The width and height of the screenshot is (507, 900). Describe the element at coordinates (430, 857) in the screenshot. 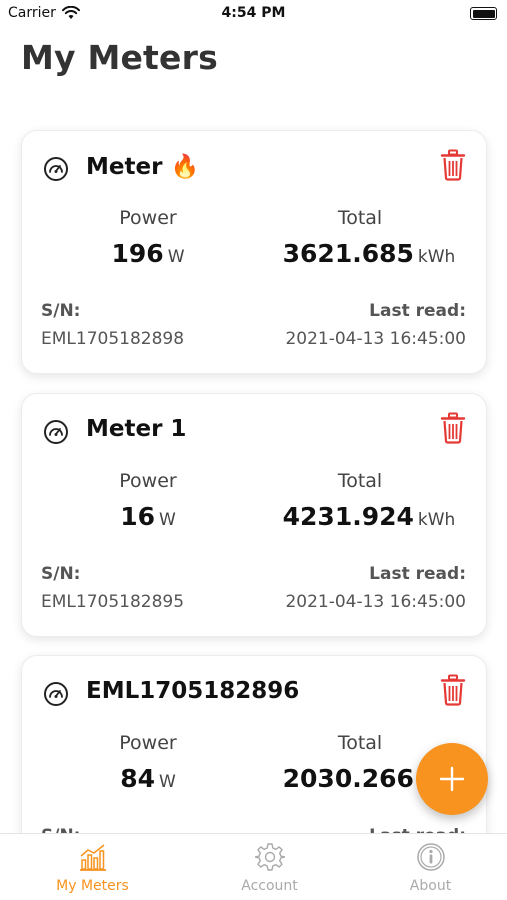

I see `info-icon` at that location.